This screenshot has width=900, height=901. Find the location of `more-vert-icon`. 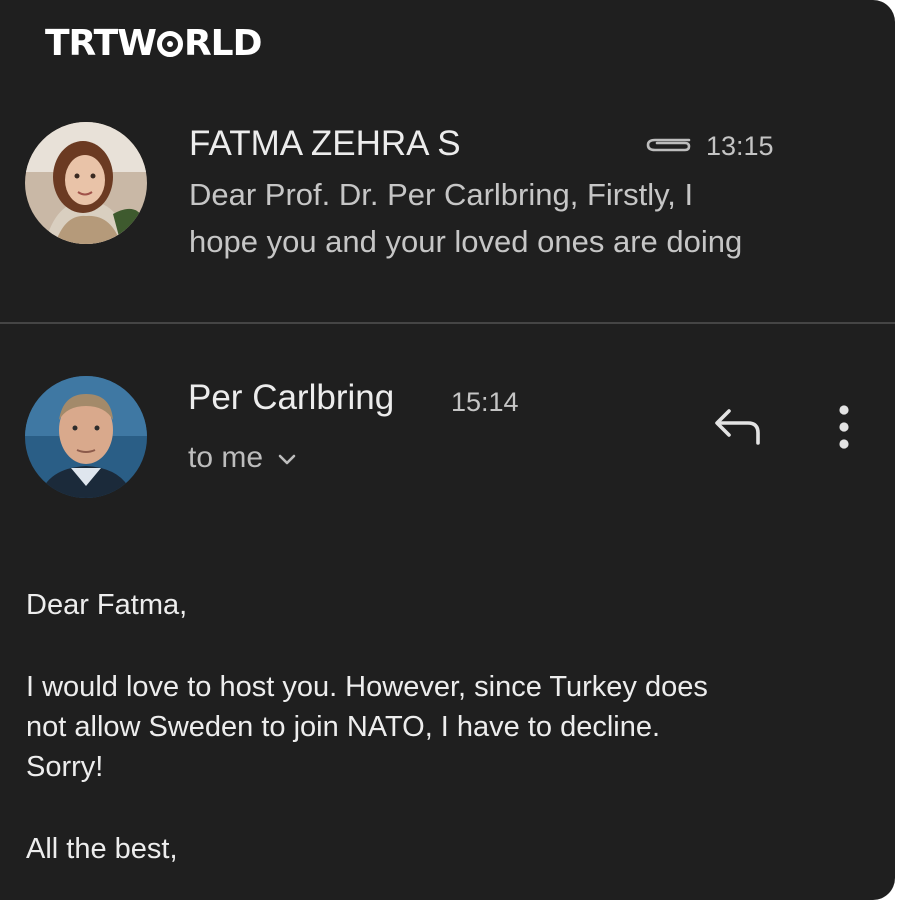

more-vert-icon is located at coordinates (844, 429).